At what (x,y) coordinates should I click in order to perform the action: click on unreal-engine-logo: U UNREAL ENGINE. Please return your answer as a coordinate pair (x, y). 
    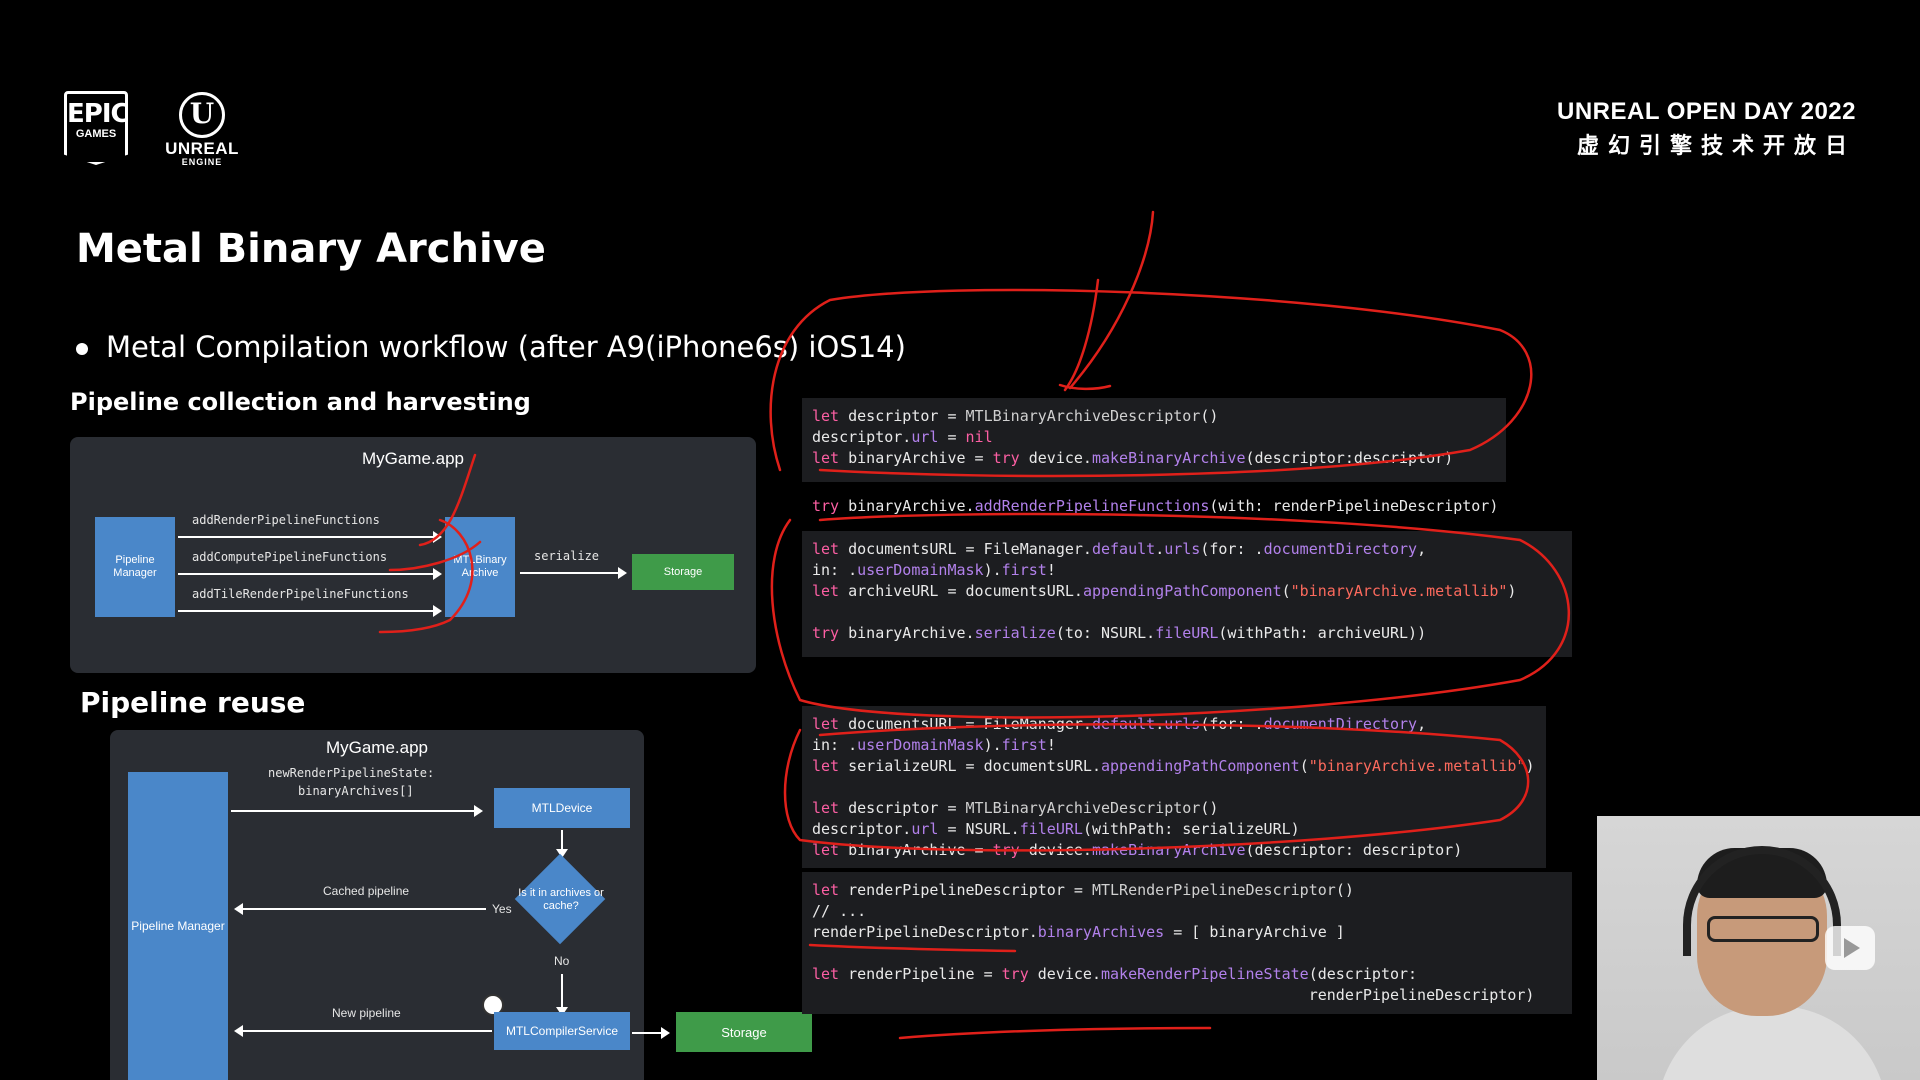
    Looking at the image, I should click on (202, 129).